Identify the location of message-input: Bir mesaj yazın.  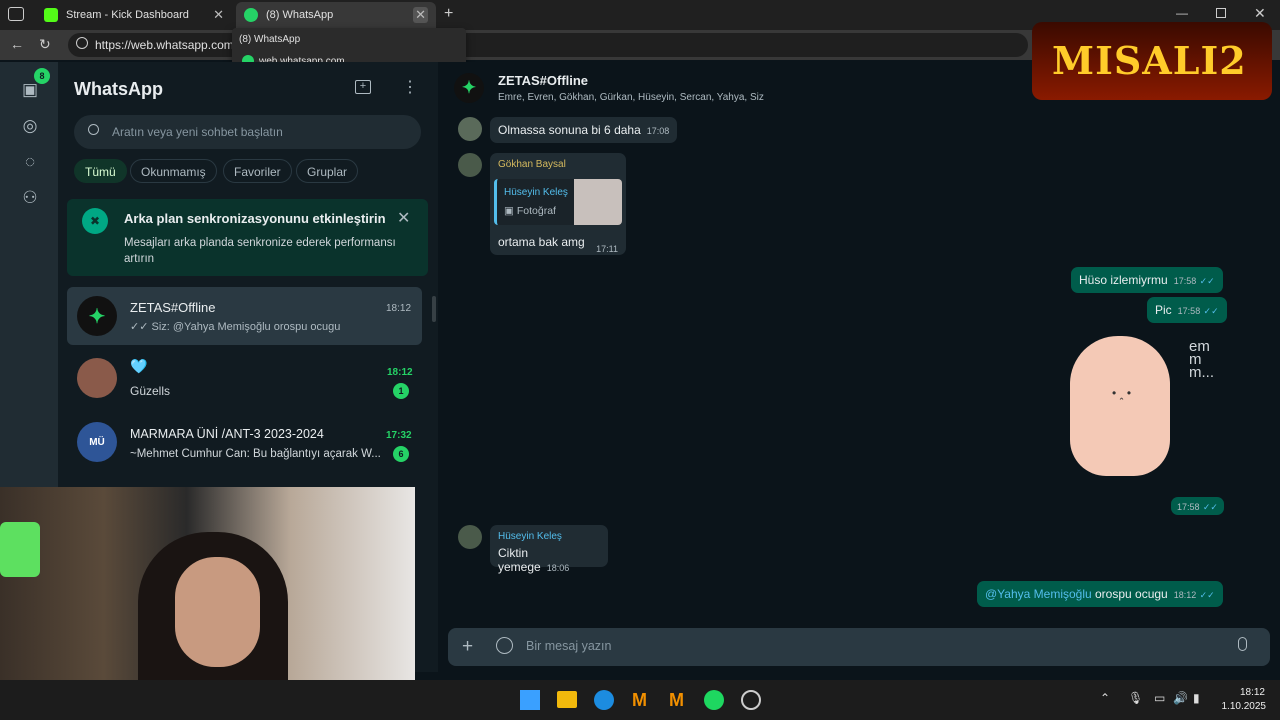
(568, 646).